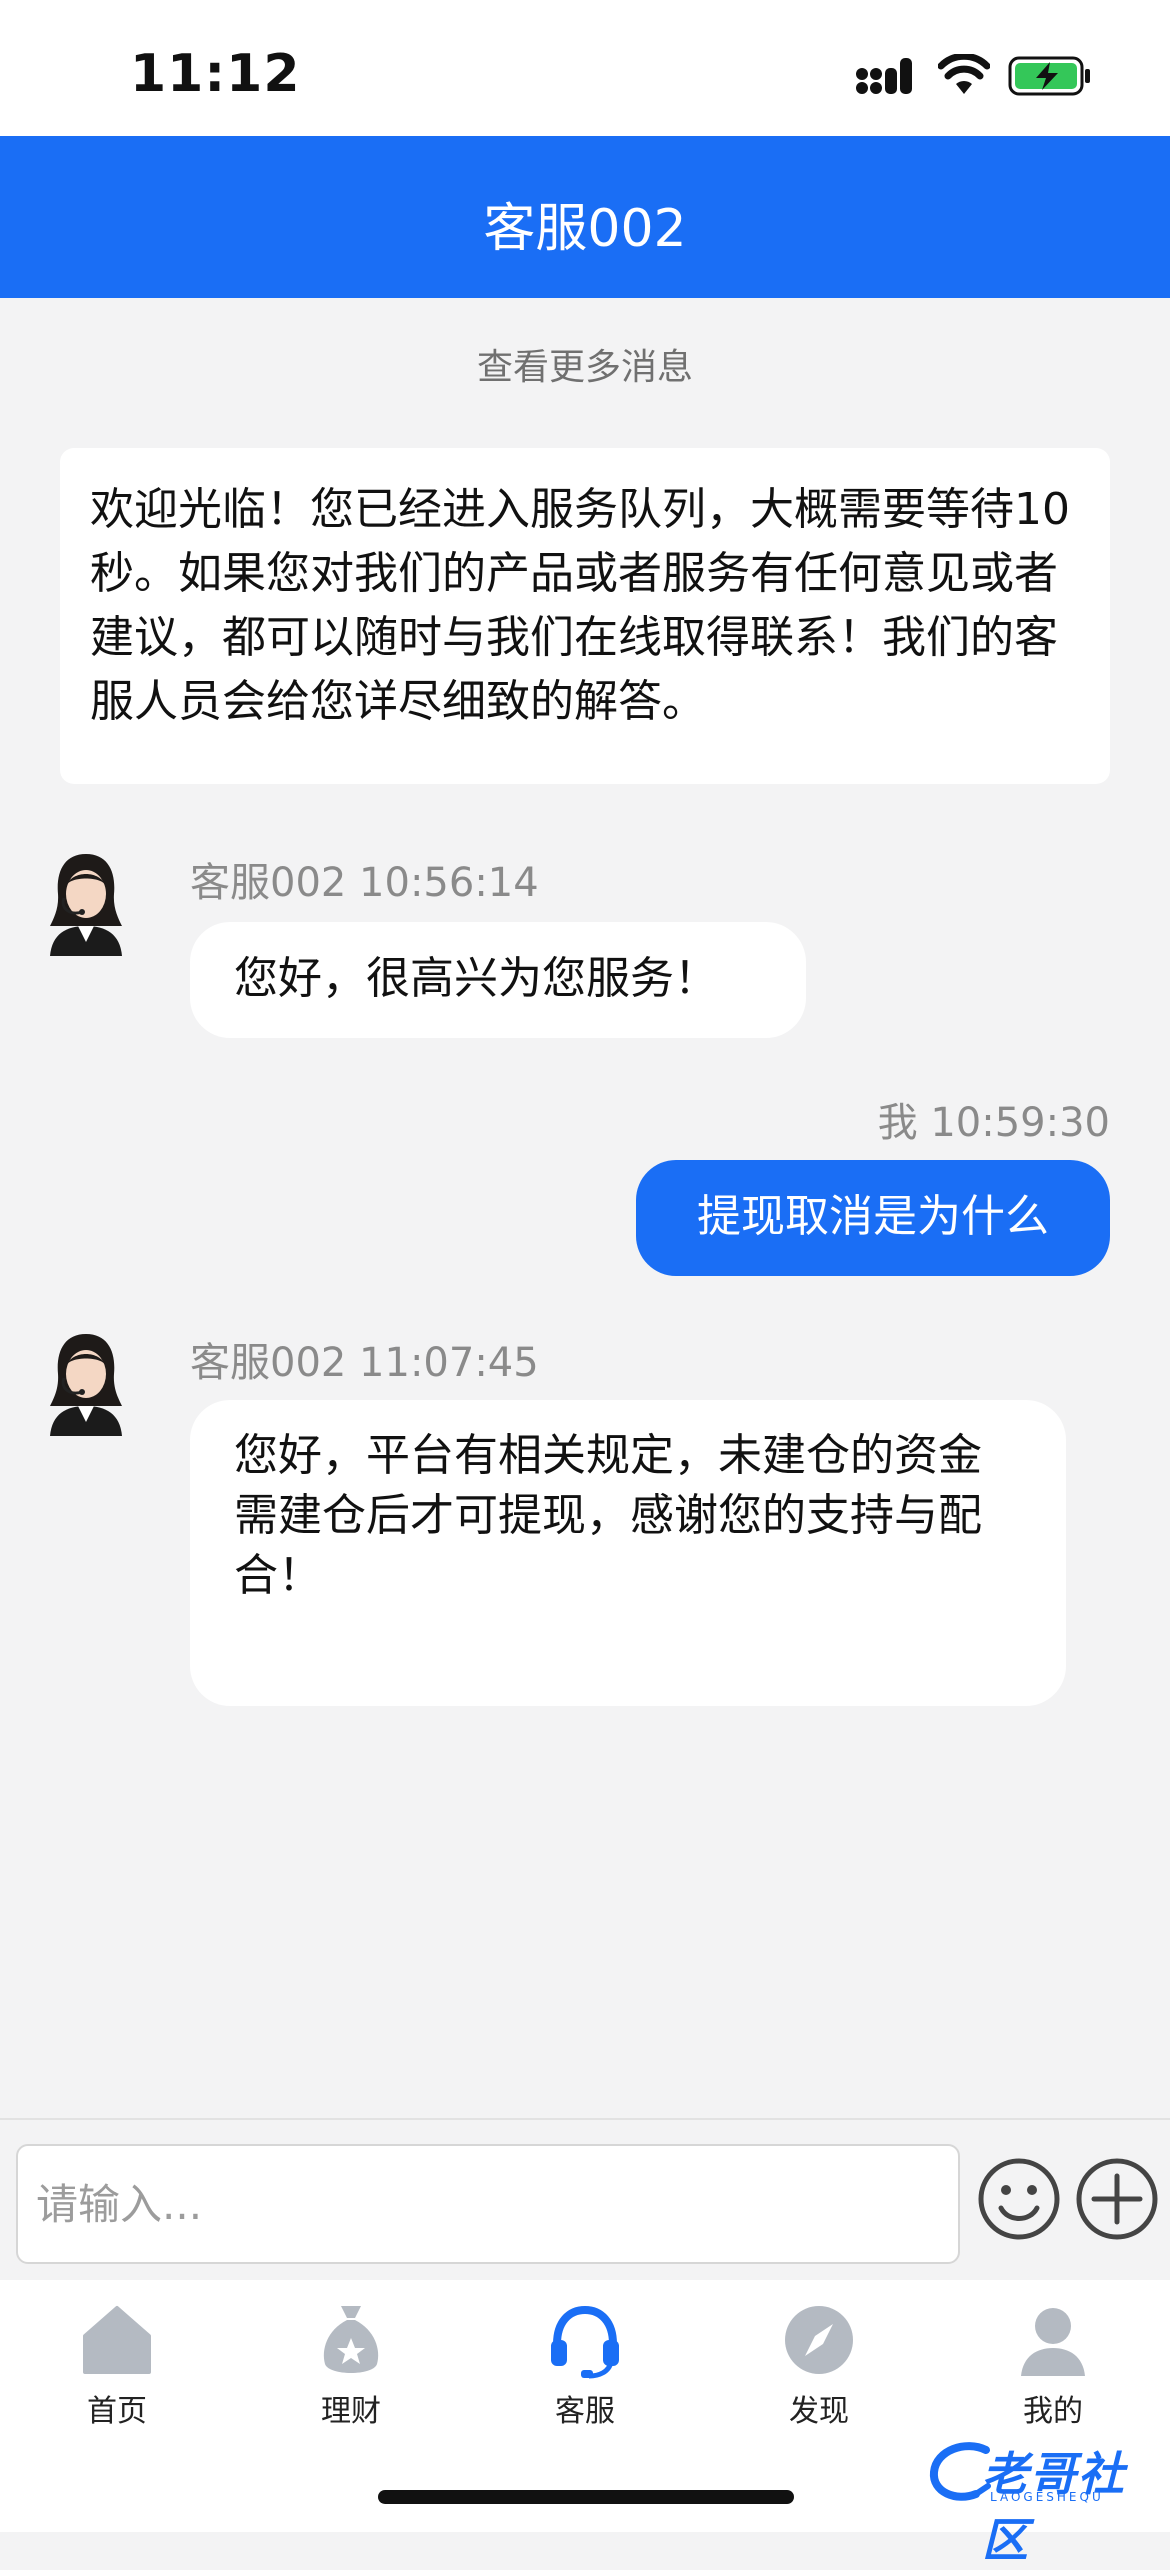  What do you see at coordinates (498, 980) in the screenshot?
I see `agent-message-bubble: 您好，很高兴为您服务！` at bounding box center [498, 980].